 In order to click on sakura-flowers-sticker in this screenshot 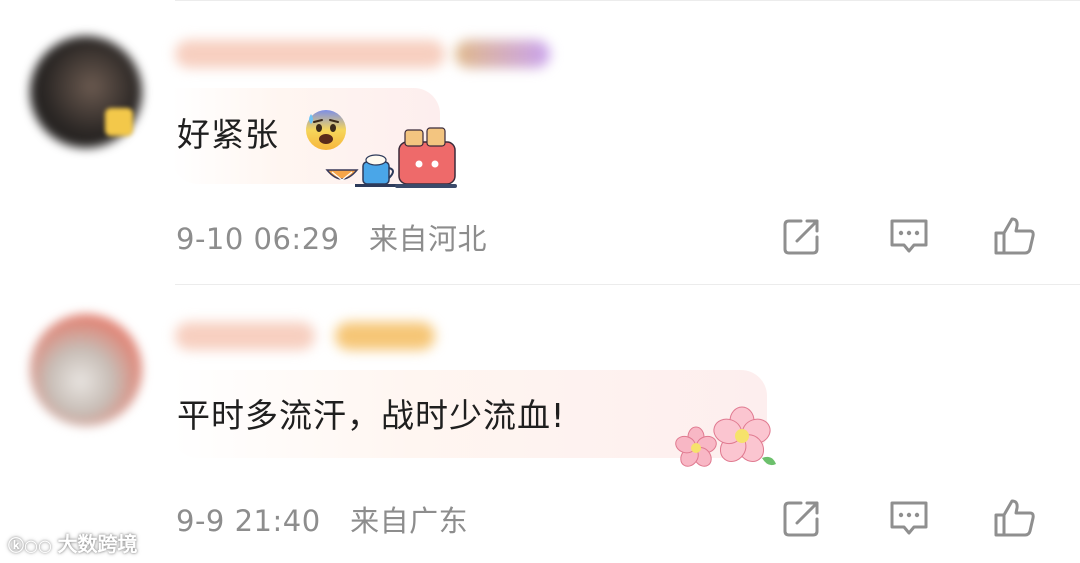, I will do `click(725, 436)`.